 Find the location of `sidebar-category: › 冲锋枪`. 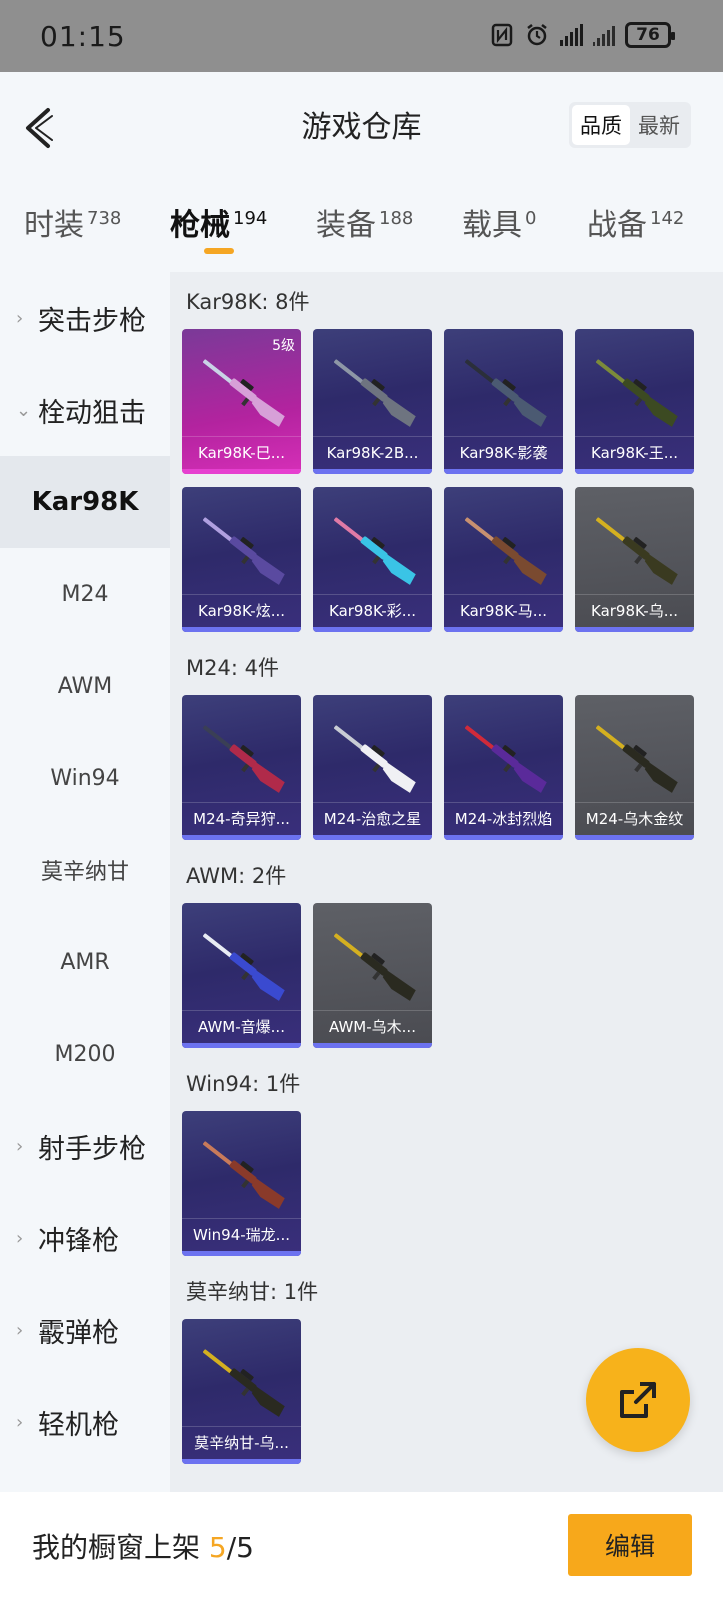

sidebar-category: › 冲锋枪 is located at coordinates (85, 1238).